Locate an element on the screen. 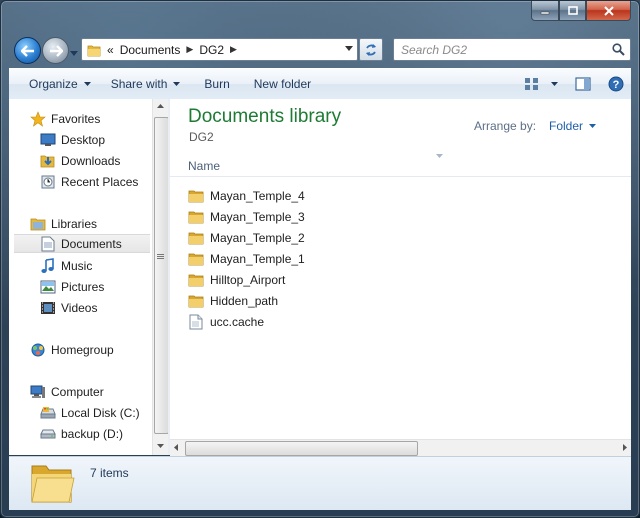 This screenshot has height=518, width=640. horizontal-scrollbar is located at coordinates (400, 447).